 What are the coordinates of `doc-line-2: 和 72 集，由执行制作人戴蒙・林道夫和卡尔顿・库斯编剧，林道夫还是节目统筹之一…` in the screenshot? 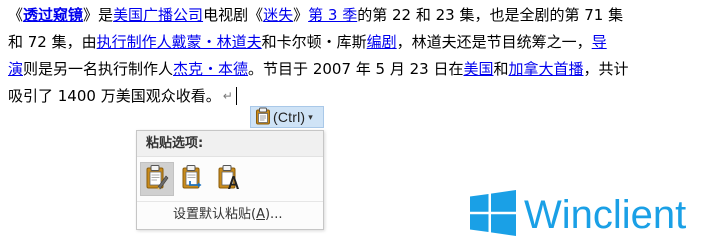 It's located at (361, 42).